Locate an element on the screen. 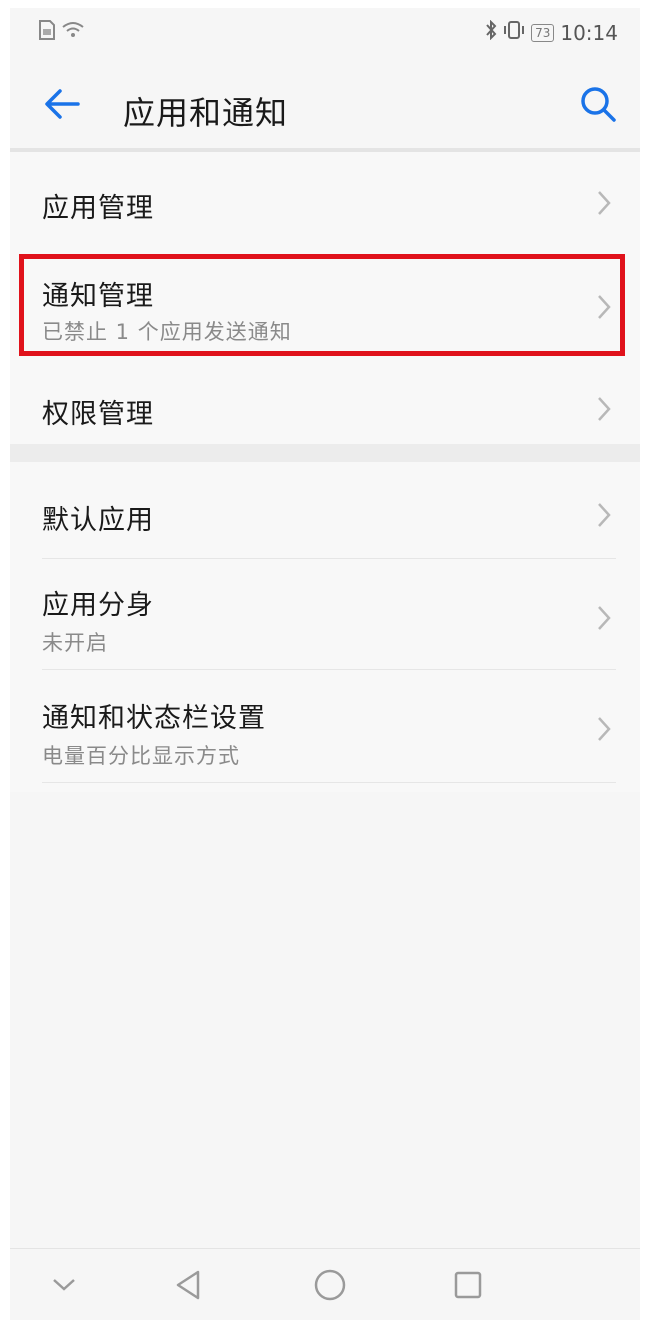 This screenshot has height=1326, width=650. back-button is located at coordinates (62, 104).